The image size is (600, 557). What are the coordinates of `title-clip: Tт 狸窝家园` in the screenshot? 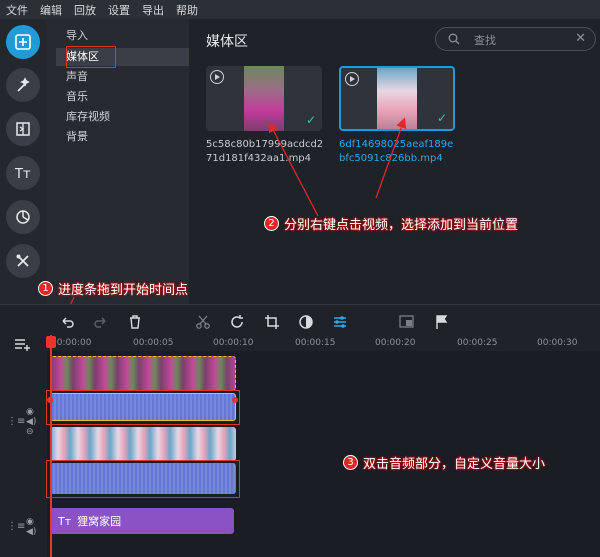 It's located at (142, 521).